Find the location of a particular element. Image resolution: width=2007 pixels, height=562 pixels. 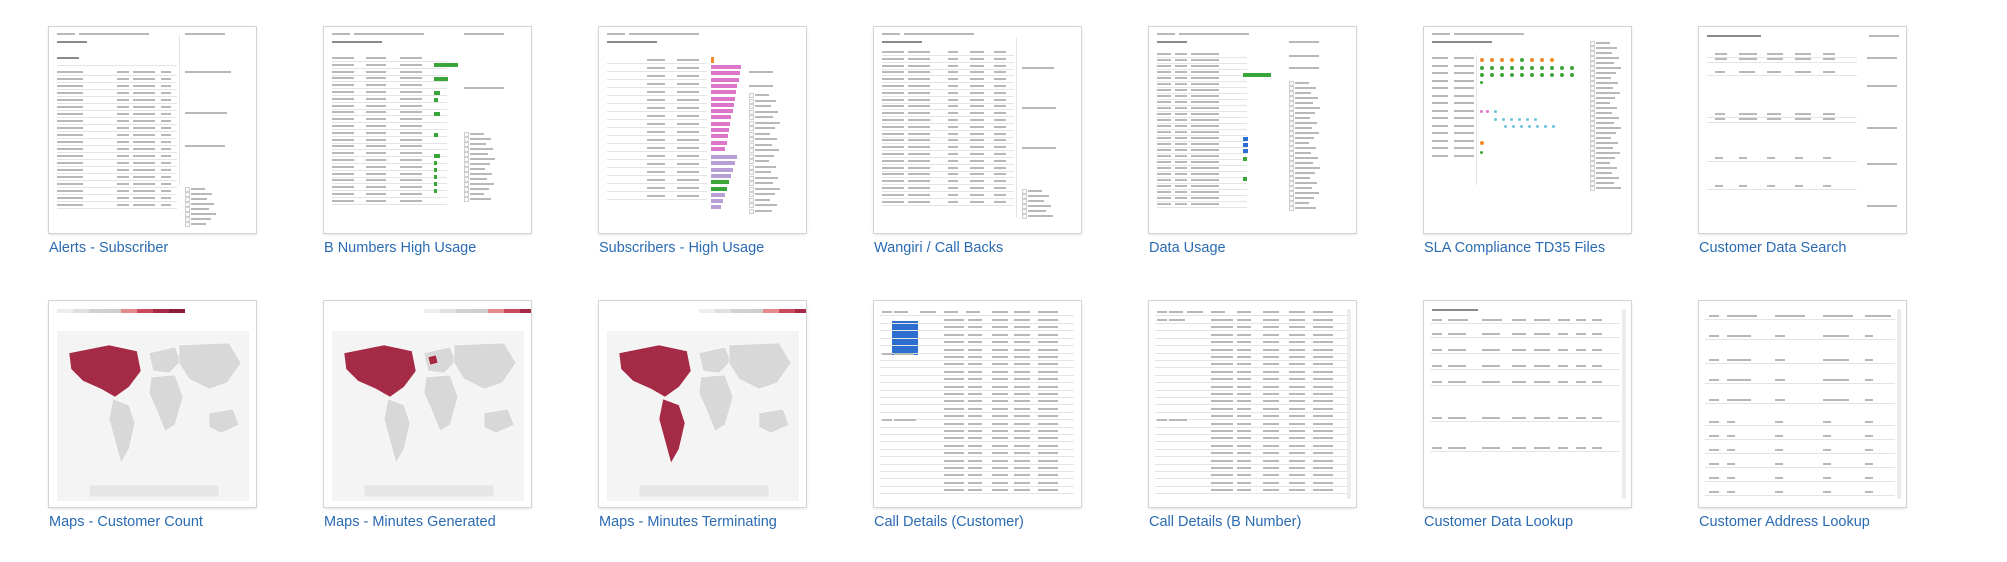

report-tile-alerts-subscriber: Alerts - Subscriber is located at coordinates (186, 141).